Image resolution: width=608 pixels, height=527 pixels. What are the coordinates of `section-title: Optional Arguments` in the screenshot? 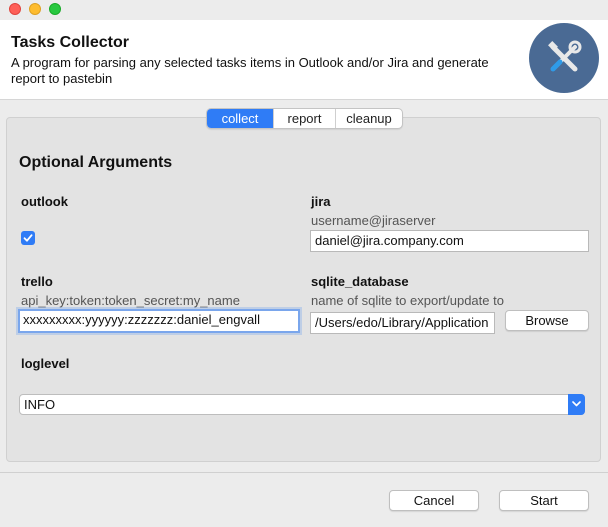 It's located at (96, 162).